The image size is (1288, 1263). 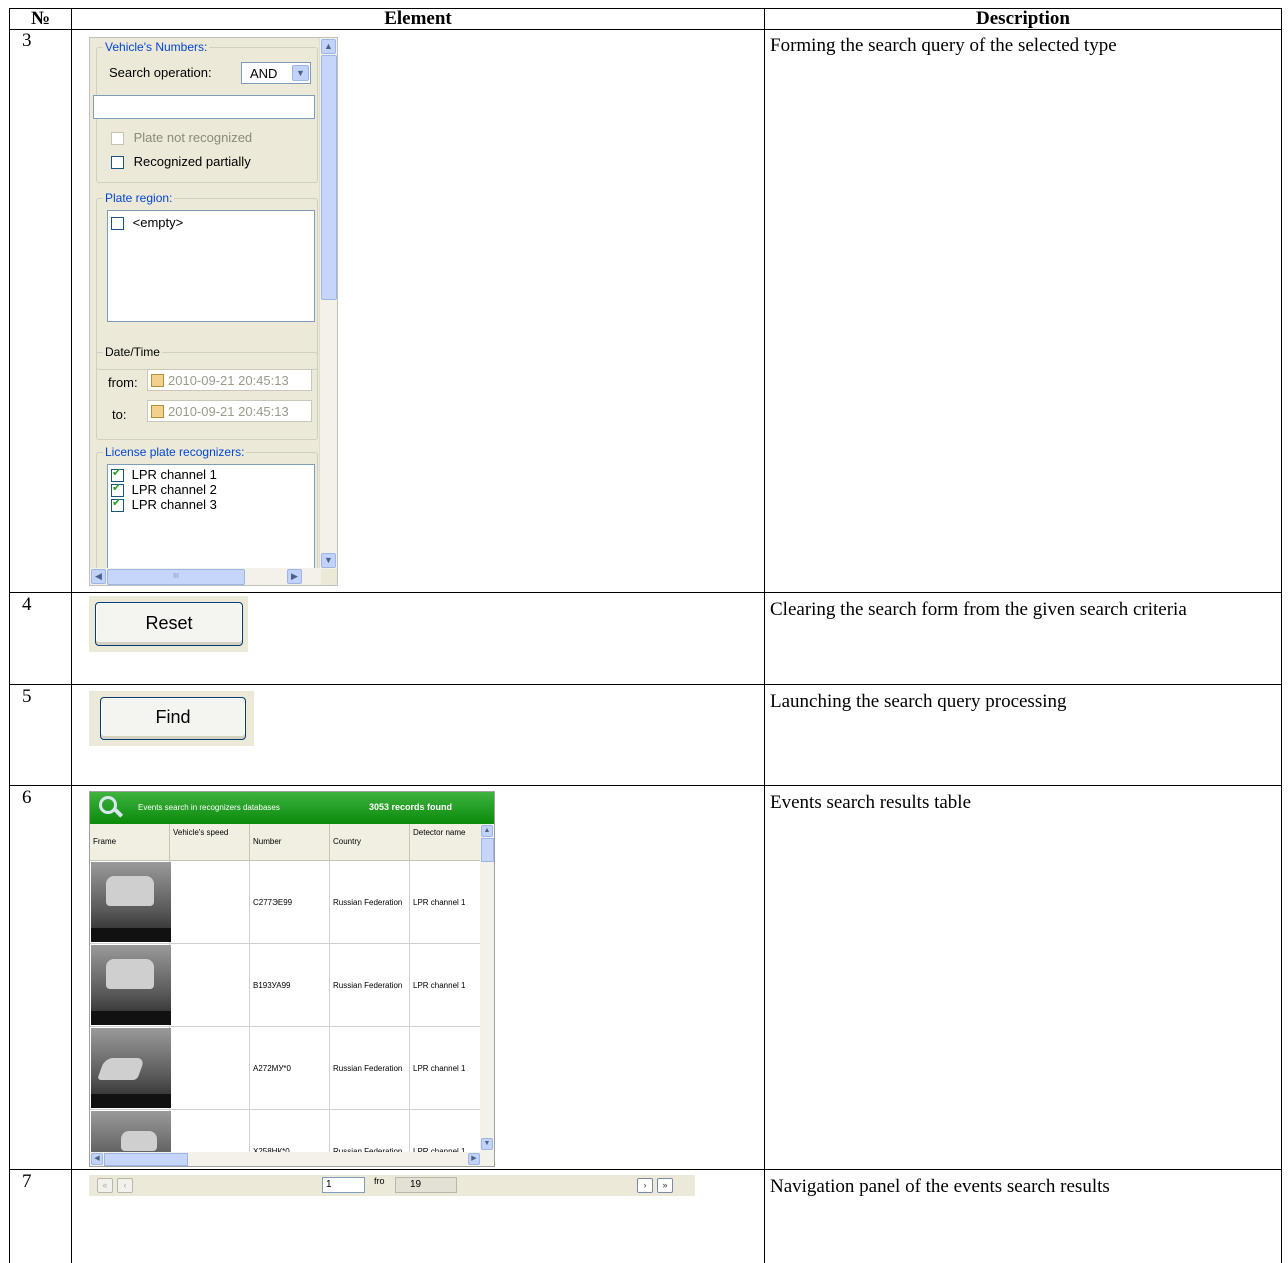 I want to click on horizontal-scrollbar: ◀ III ▶, so click(x=205, y=576).